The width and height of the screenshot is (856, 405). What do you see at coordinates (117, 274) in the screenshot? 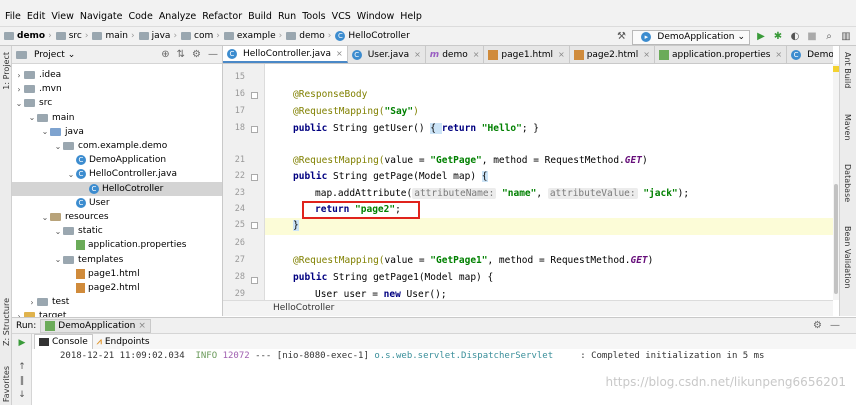
I see `project-tree-item: page1.html` at bounding box center [117, 274].